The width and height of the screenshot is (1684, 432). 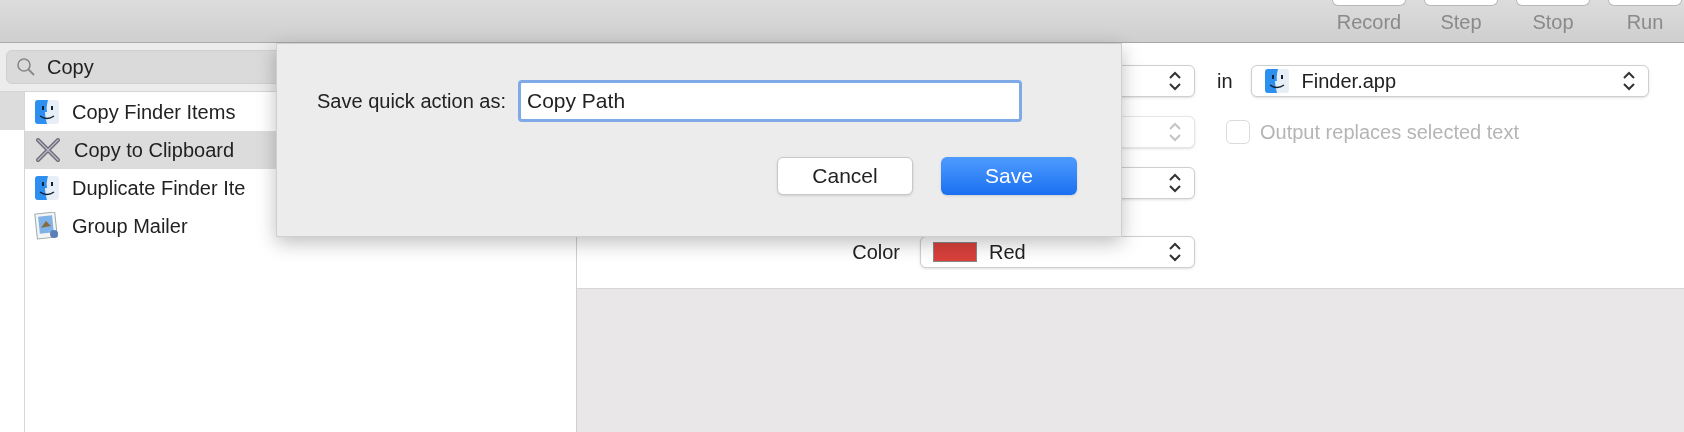 What do you see at coordinates (1390, 132) in the screenshot?
I see `checkbox-label: Output replaces selected text` at bounding box center [1390, 132].